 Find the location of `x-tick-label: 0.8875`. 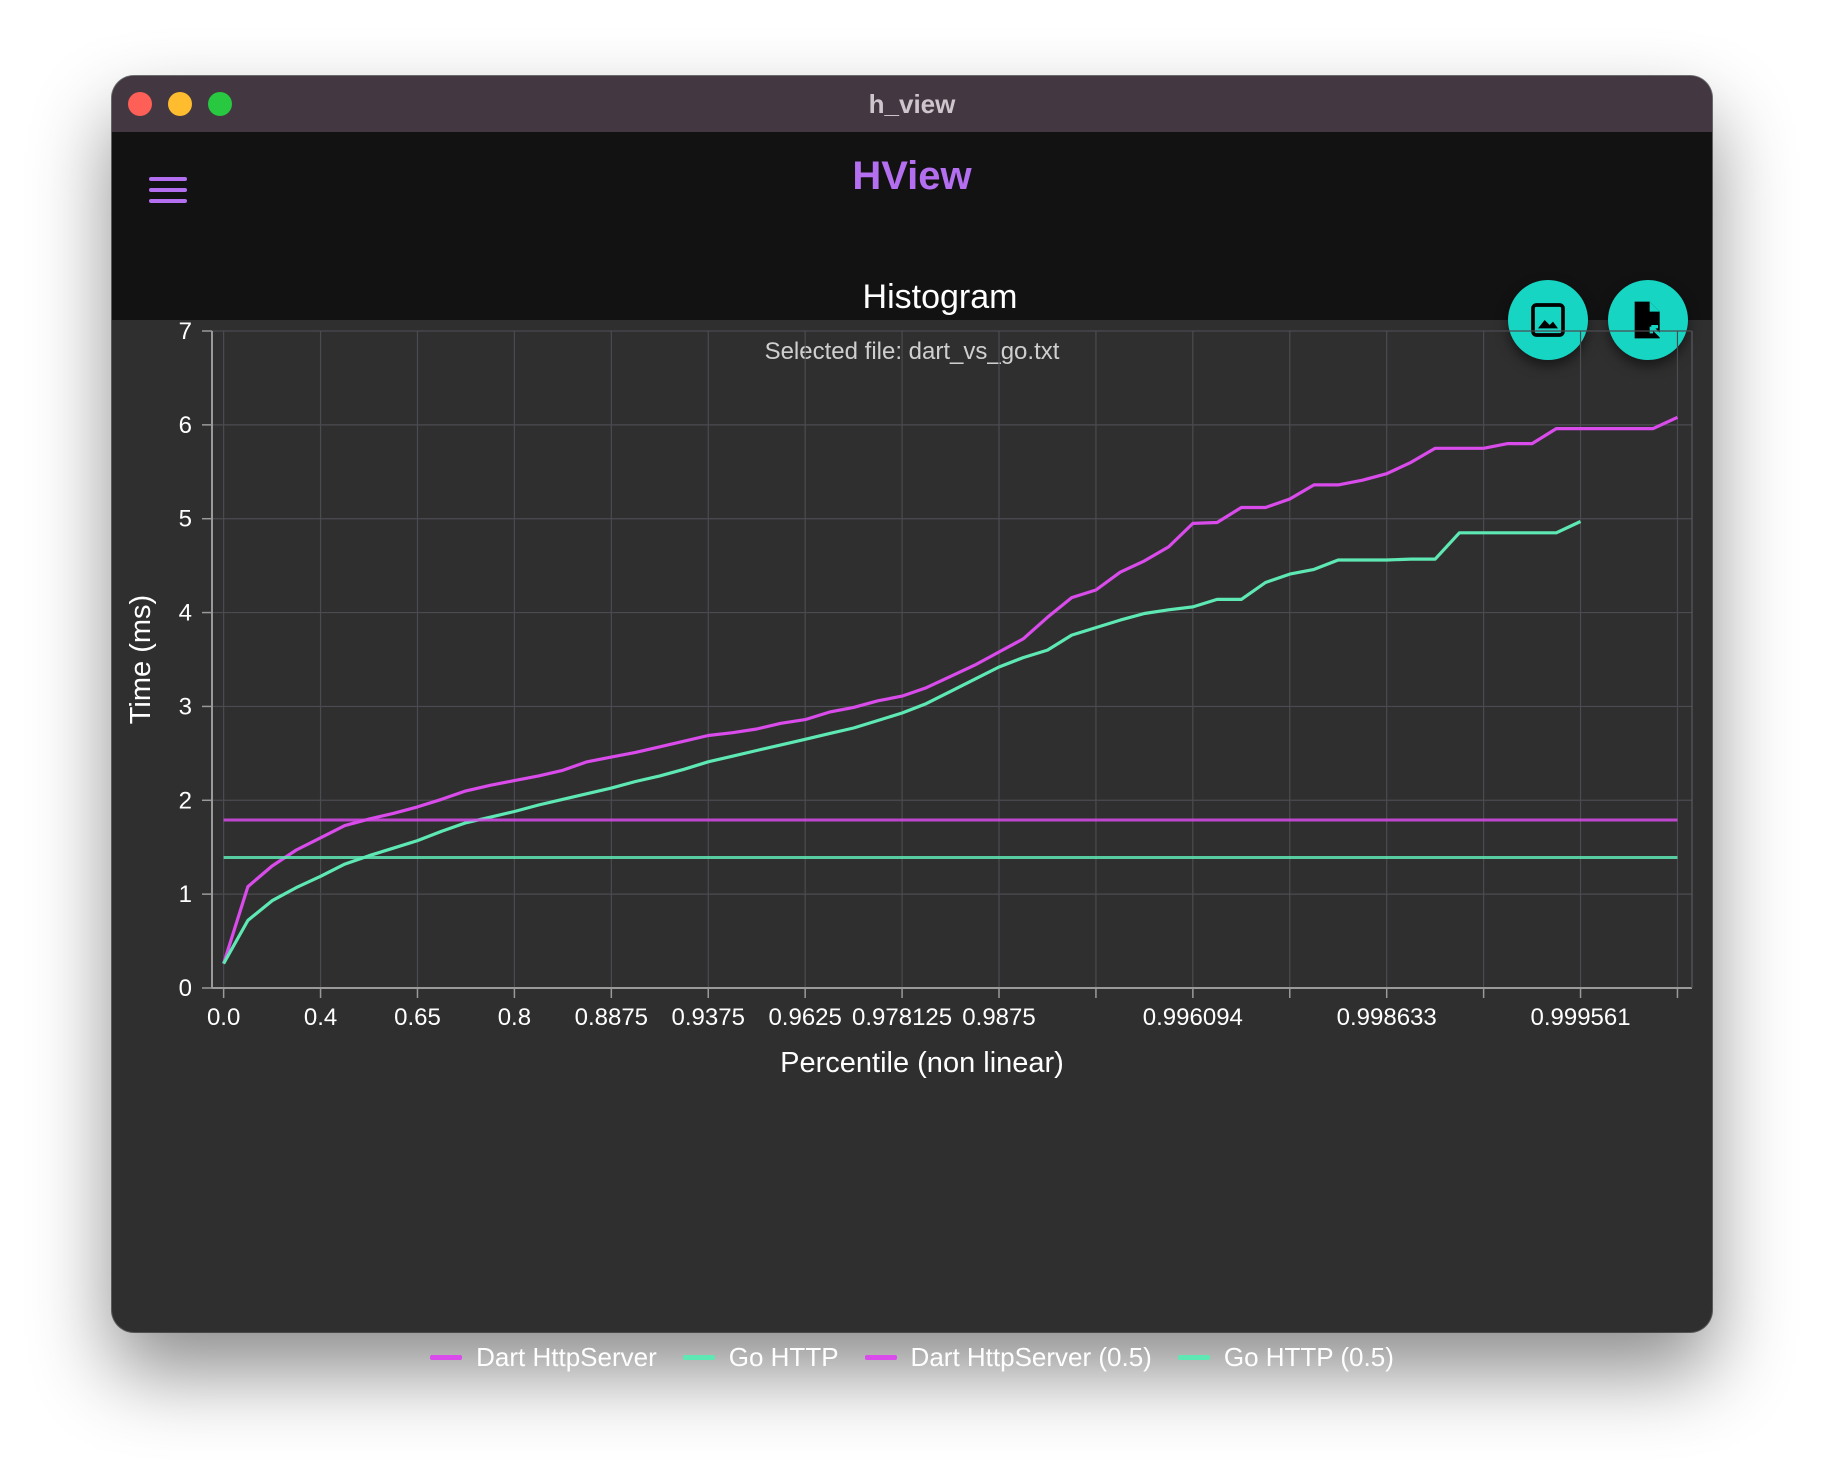

x-tick-label: 0.8875 is located at coordinates (611, 1017).